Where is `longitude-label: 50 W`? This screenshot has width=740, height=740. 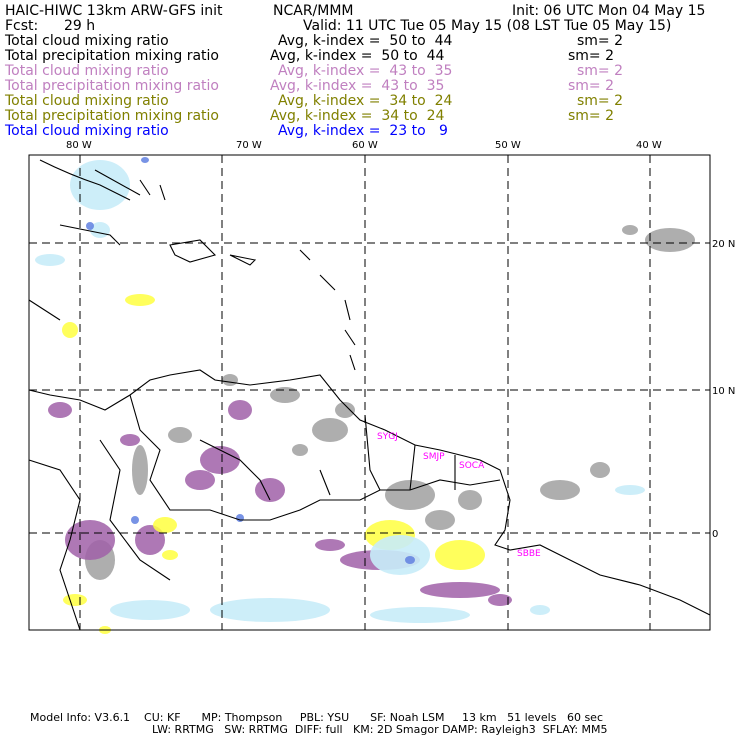
longitude-label: 50 W is located at coordinates (508, 145).